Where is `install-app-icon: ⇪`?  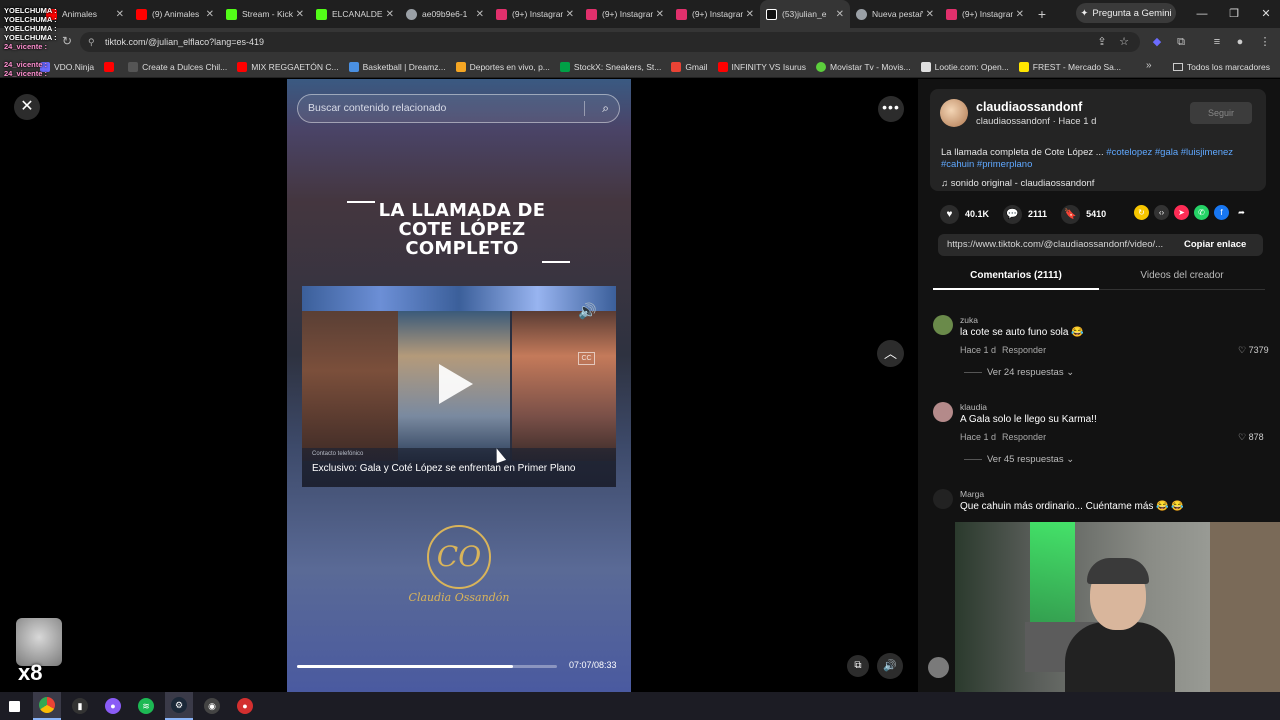 install-app-icon: ⇪ is located at coordinates (1102, 42).